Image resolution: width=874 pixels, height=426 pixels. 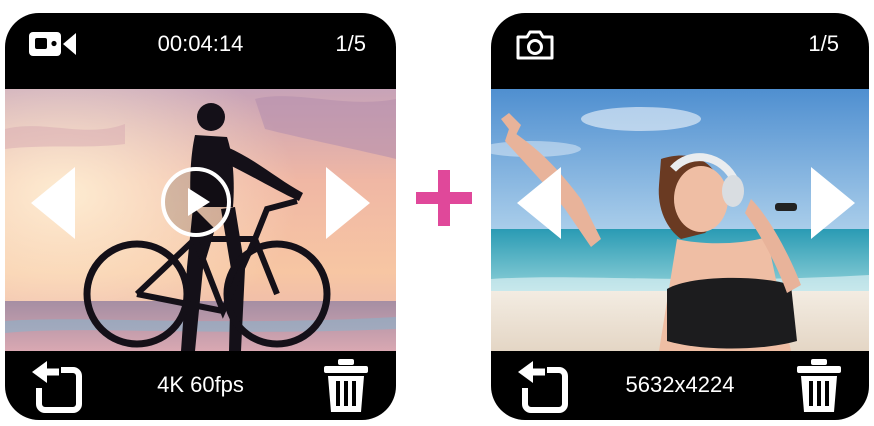 What do you see at coordinates (535, 47) in the screenshot?
I see `camera-icon` at bounding box center [535, 47].